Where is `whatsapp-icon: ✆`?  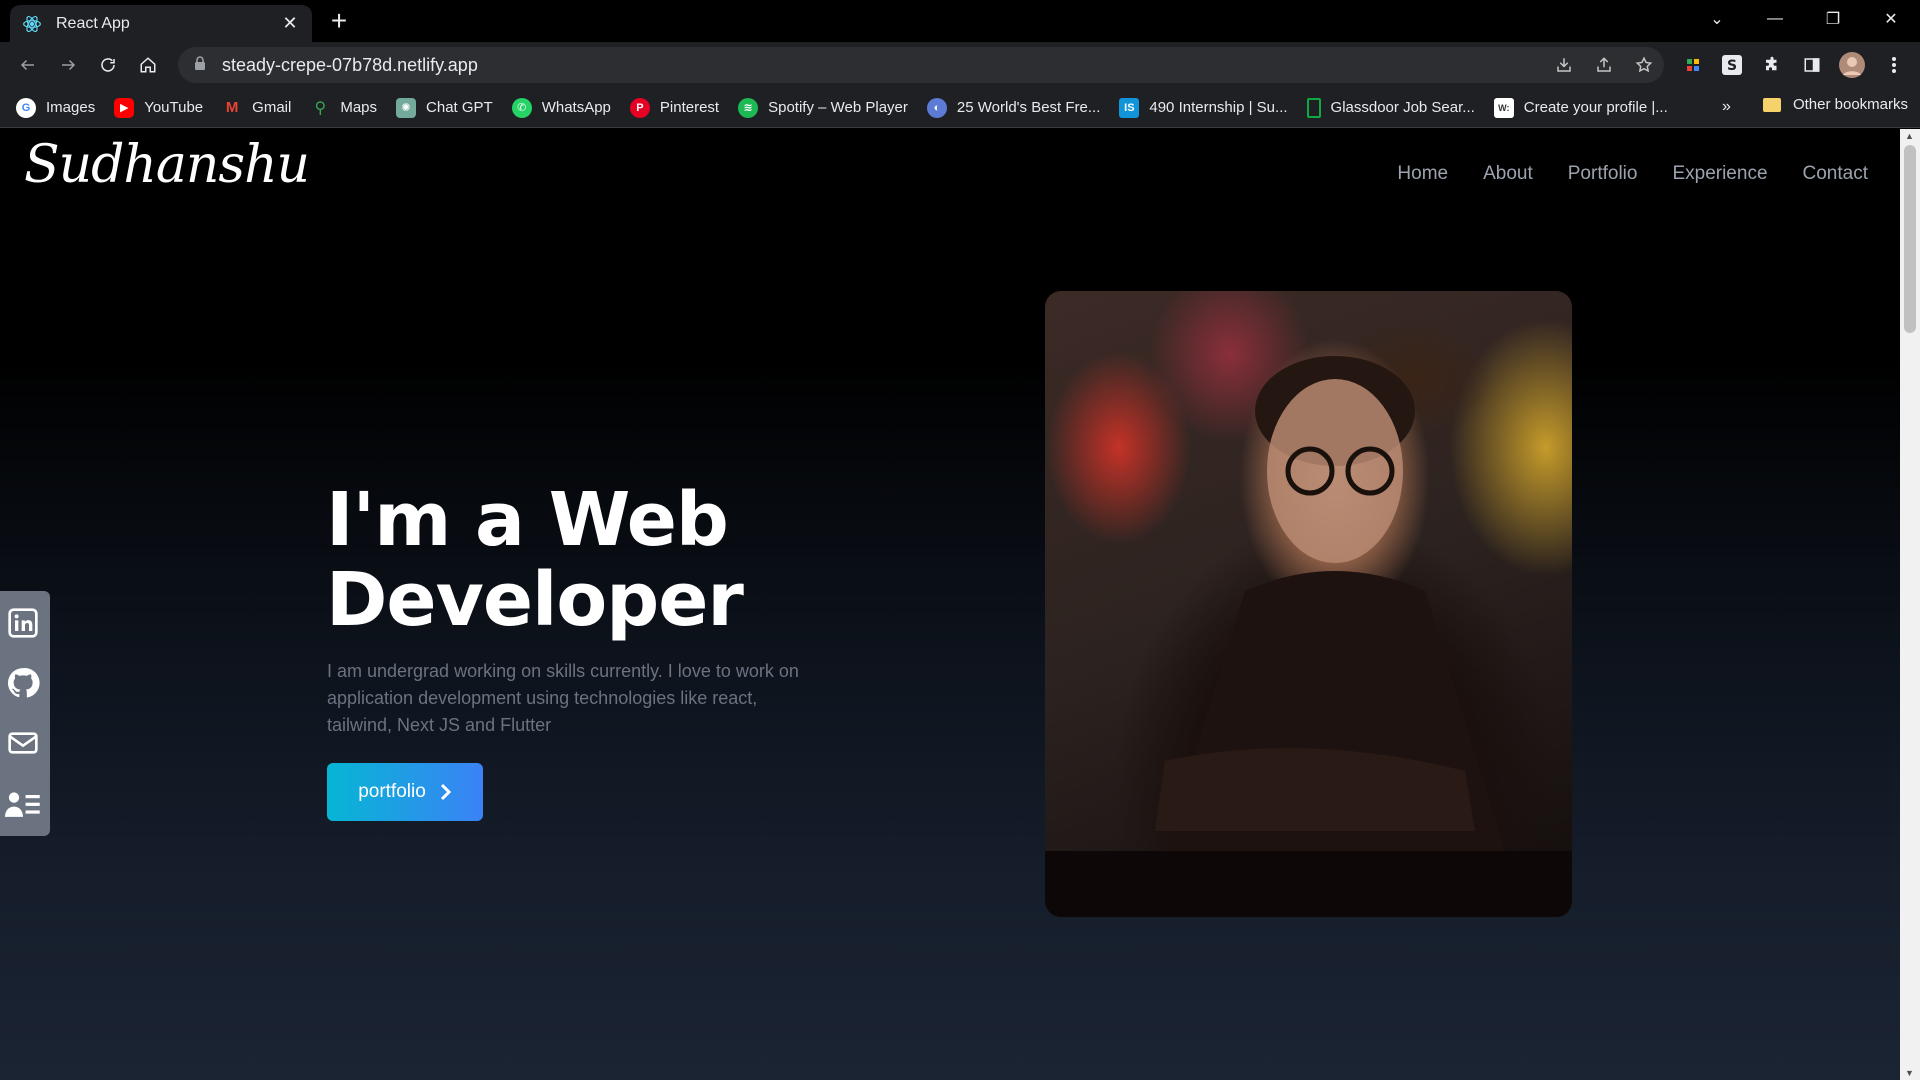
whatsapp-icon: ✆ is located at coordinates (521, 107).